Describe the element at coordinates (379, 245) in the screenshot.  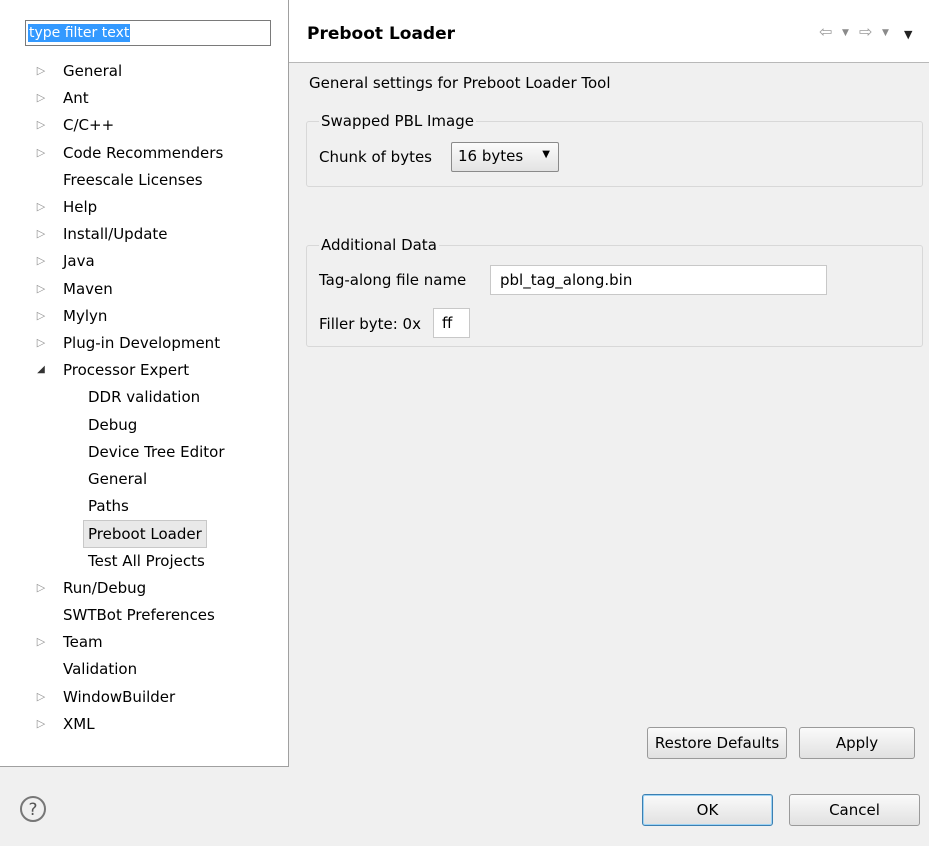
I see `group-legend: Additional Data` at that location.